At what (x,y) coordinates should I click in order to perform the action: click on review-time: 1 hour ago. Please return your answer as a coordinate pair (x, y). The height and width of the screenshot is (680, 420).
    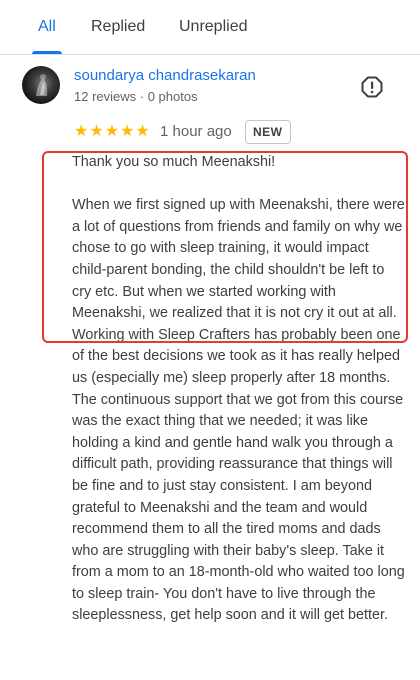
    Looking at the image, I should click on (196, 131).